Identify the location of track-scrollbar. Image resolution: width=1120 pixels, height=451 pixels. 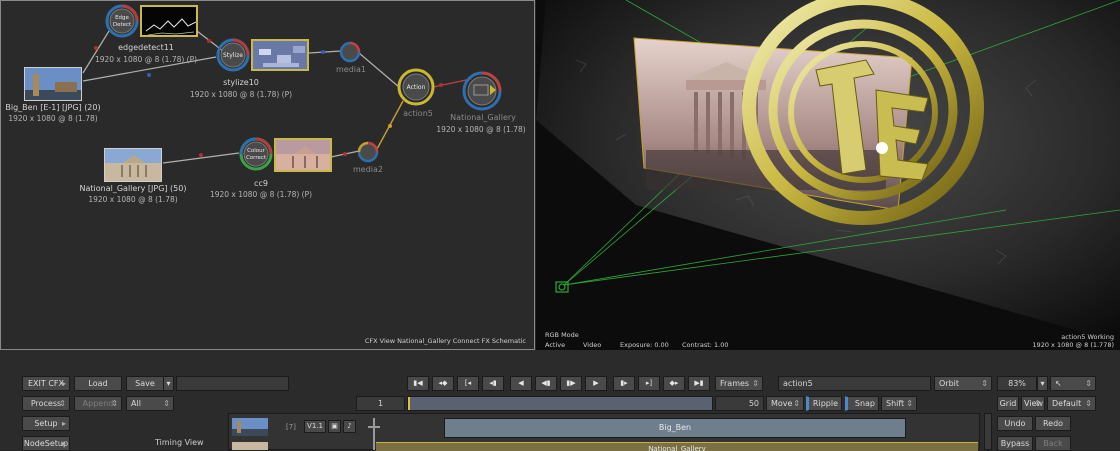
(988, 431).